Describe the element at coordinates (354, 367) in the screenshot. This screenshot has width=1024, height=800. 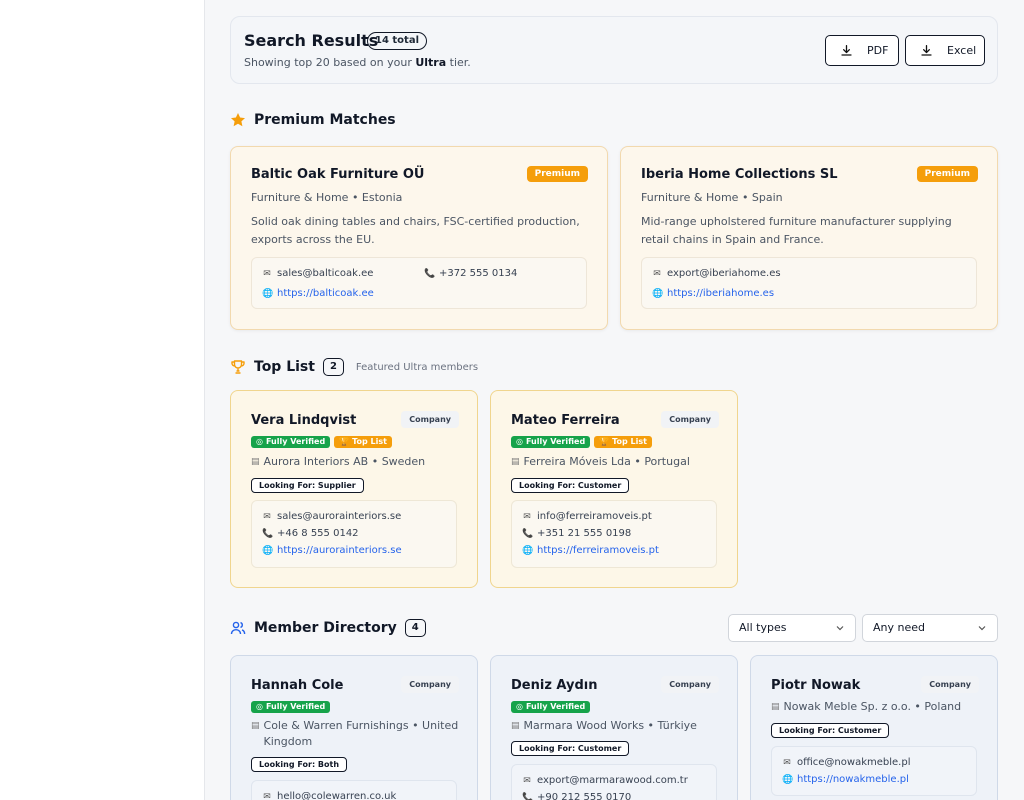
I see `toplist-section-title: Top List 2 Featured Ultra members` at that location.